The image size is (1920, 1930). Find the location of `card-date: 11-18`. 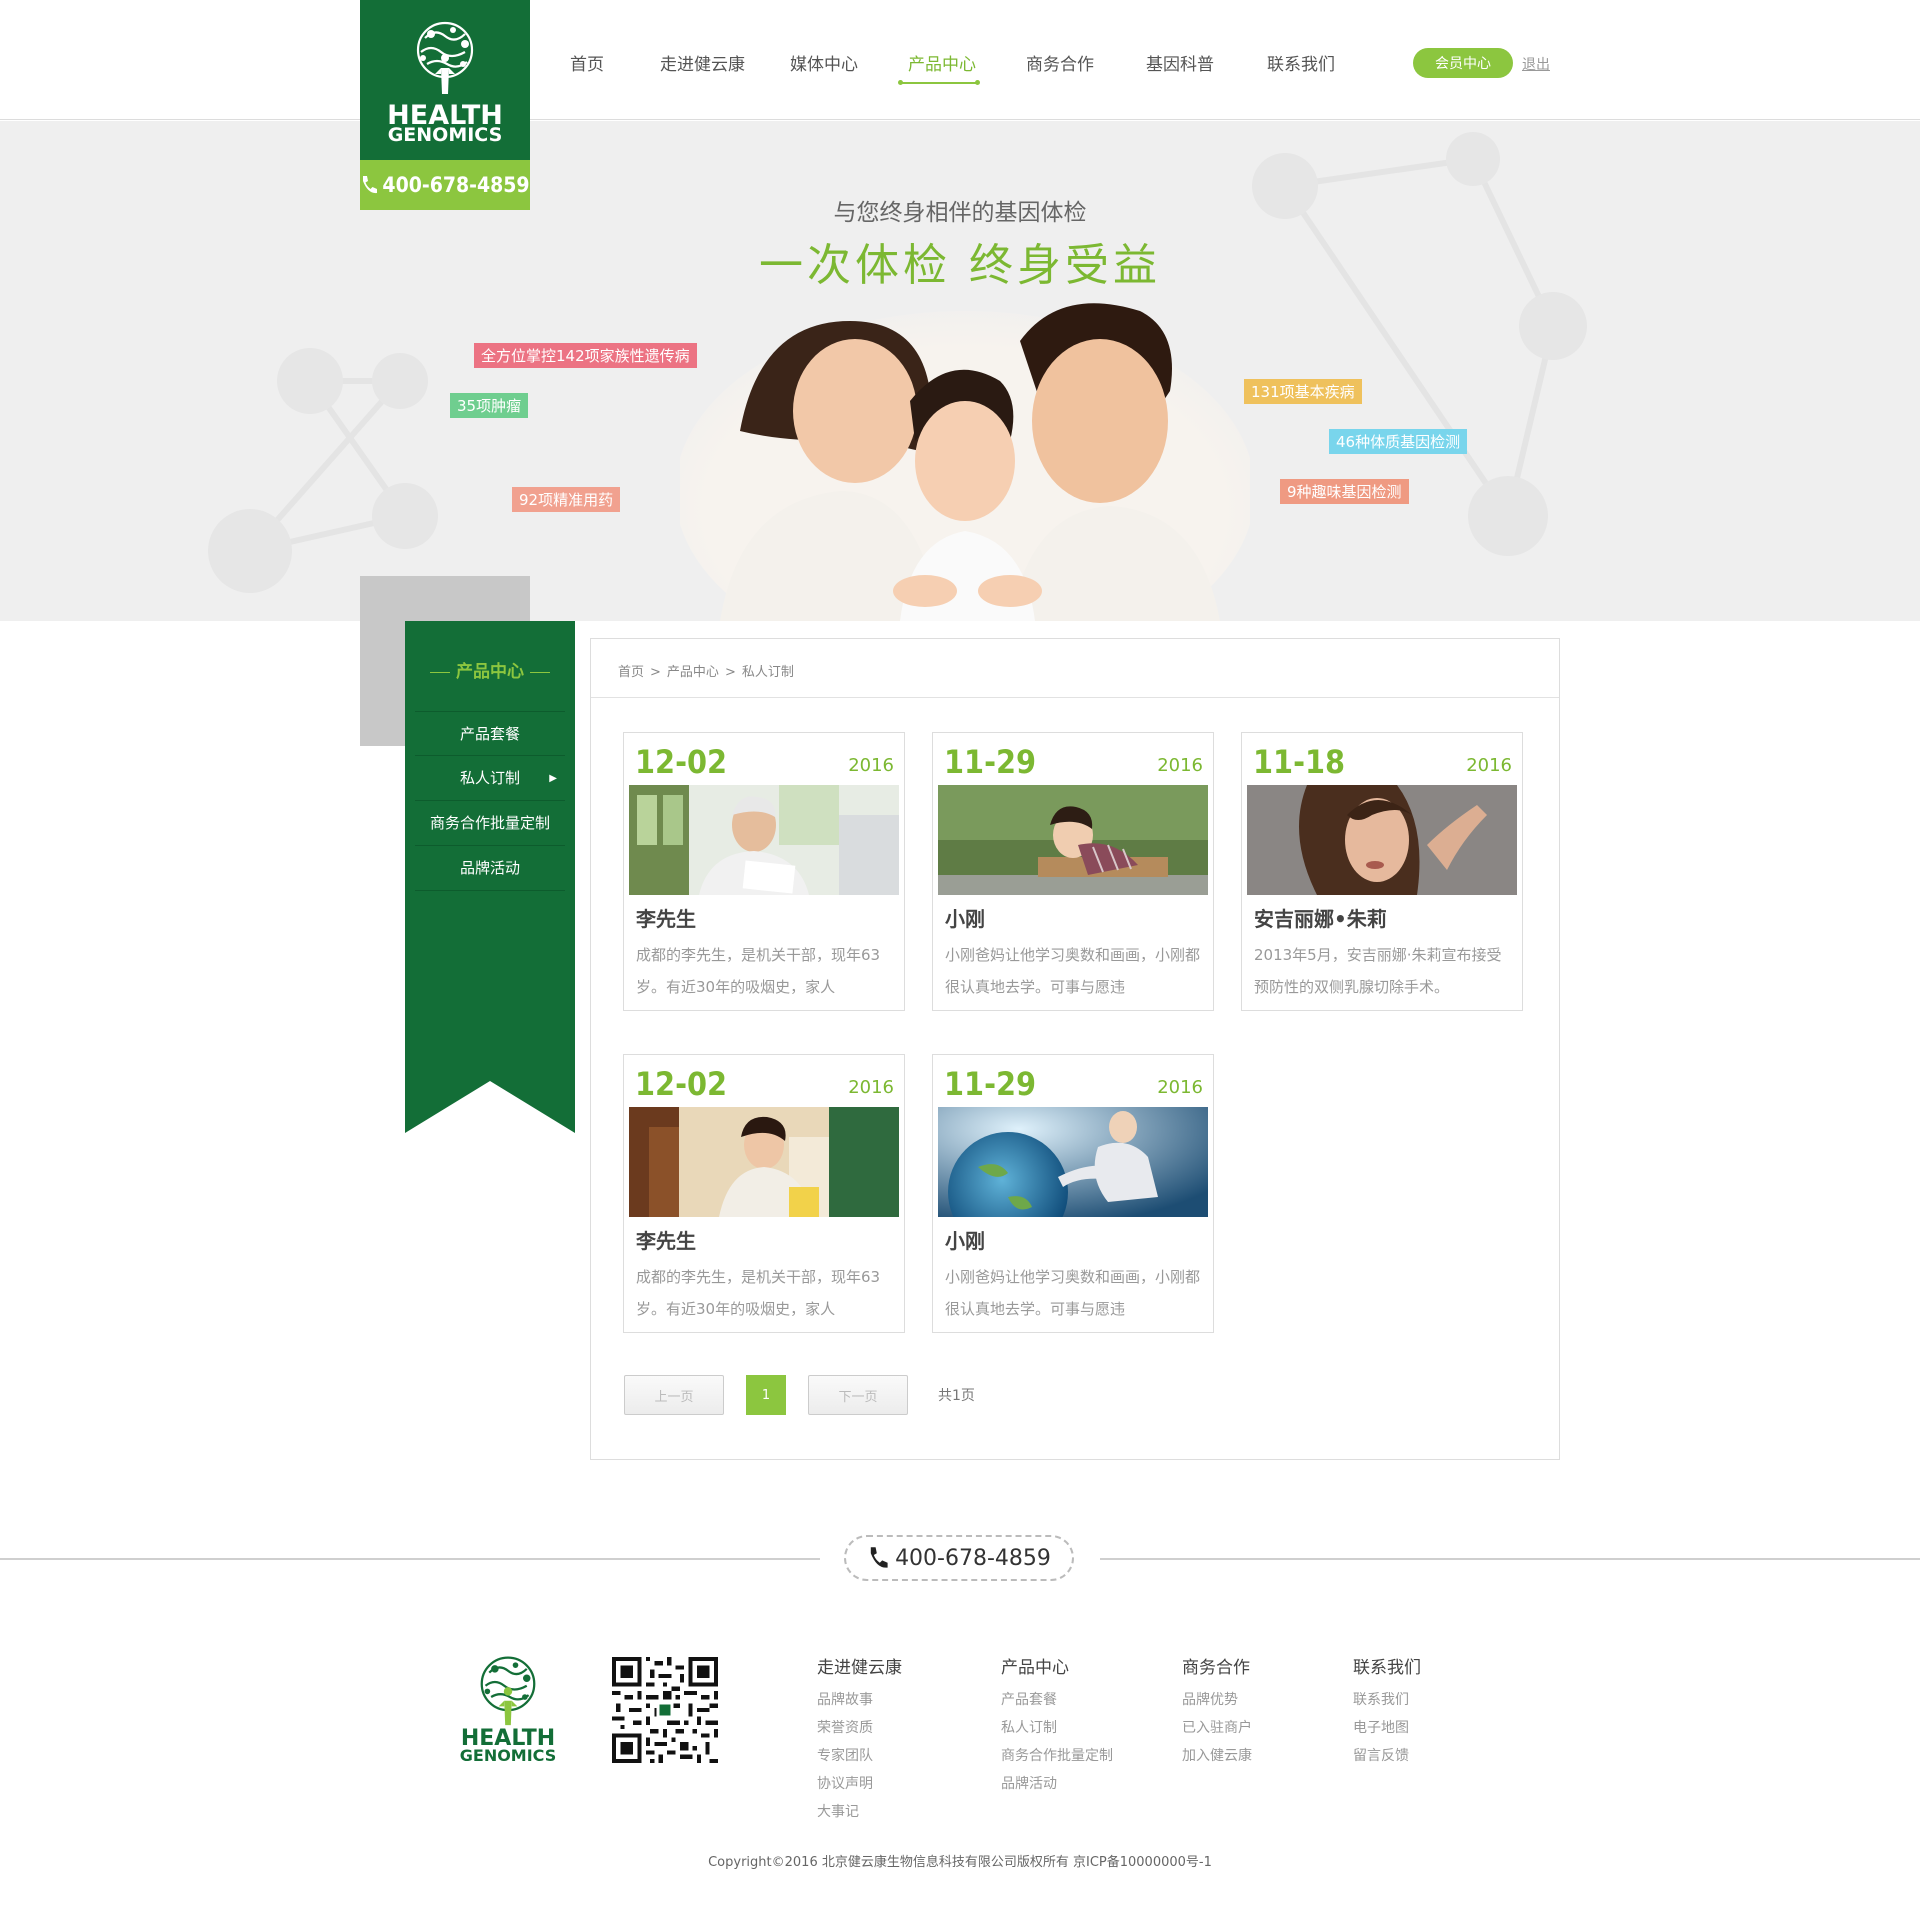

card-date: 11-18 is located at coordinates (1299, 762).